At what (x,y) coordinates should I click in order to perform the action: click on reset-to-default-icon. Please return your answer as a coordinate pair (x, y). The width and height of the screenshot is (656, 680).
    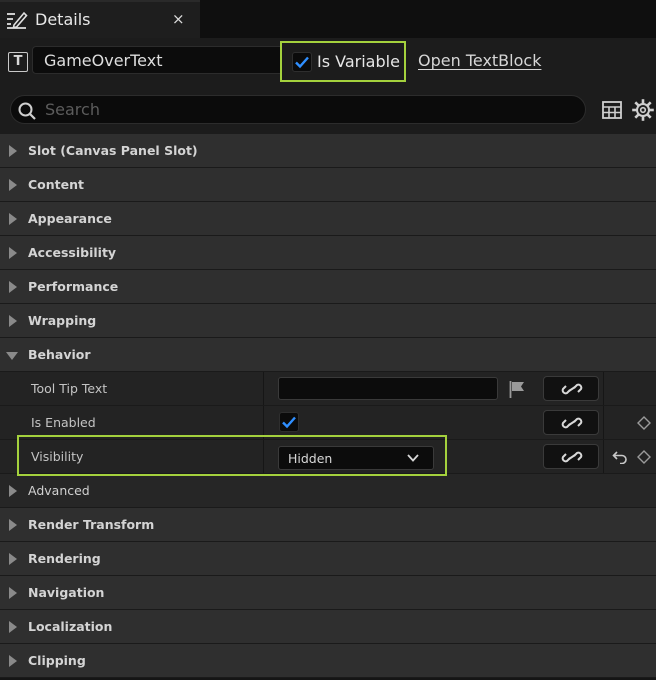
    Looking at the image, I should click on (620, 457).